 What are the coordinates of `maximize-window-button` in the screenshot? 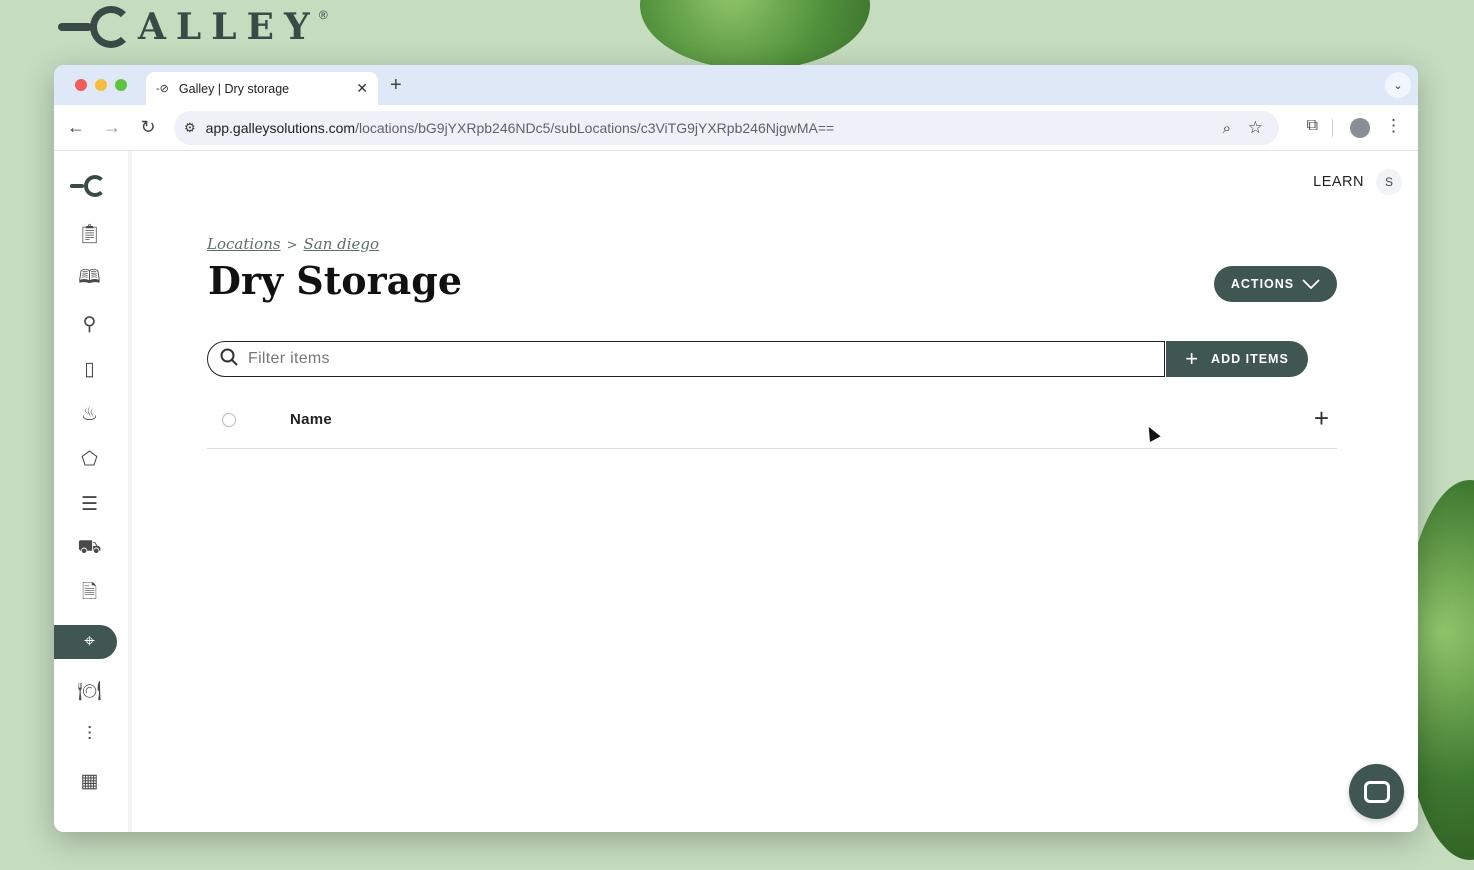 It's located at (121, 85).